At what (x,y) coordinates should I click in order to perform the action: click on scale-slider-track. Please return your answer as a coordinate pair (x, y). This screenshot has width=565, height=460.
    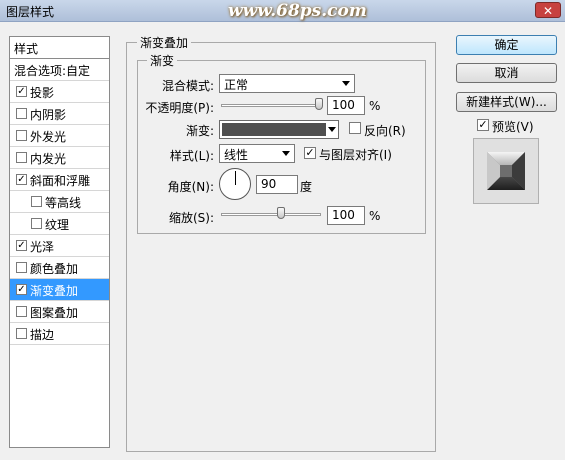
    Looking at the image, I should click on (271, 214).